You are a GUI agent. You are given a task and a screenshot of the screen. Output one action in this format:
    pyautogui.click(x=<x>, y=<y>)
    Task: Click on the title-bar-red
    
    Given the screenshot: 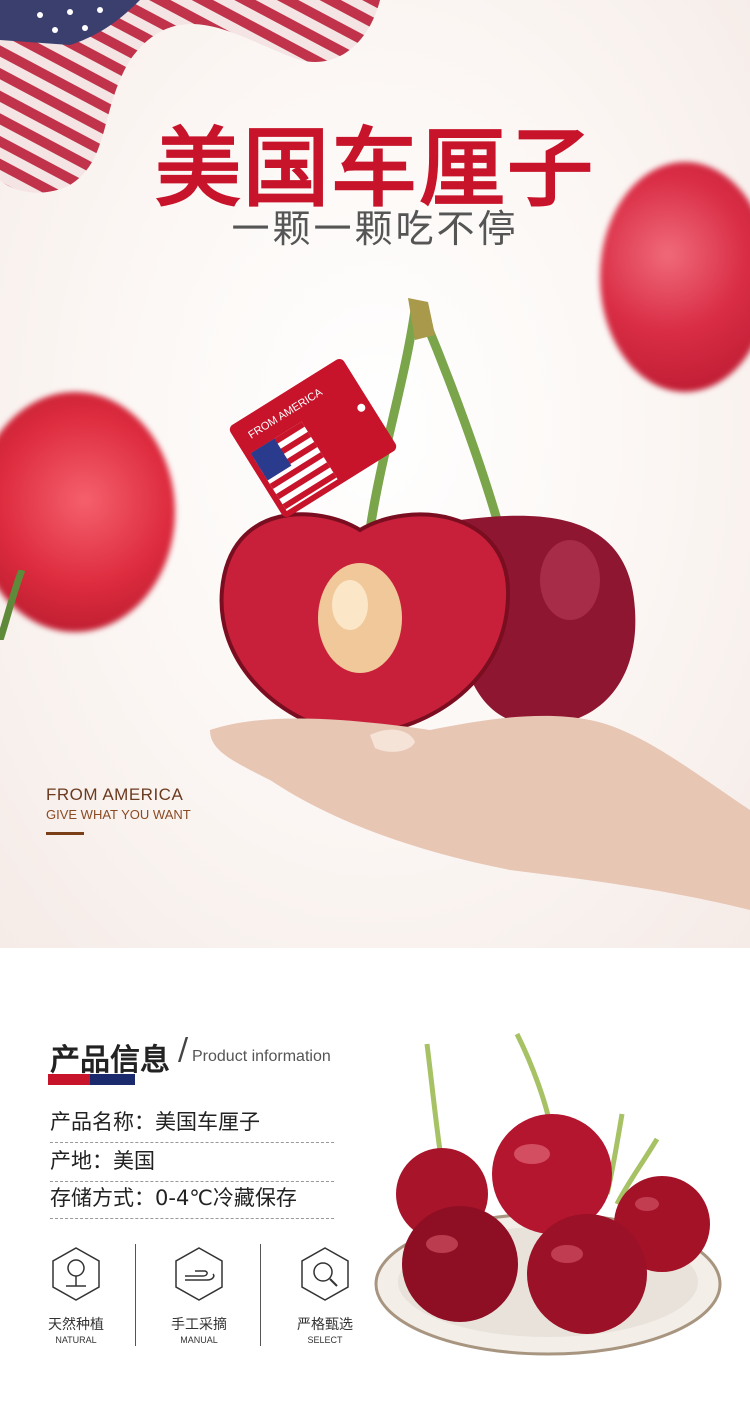 What is the action you would take?
    pyautogui.click(x=69, y=1079)
    